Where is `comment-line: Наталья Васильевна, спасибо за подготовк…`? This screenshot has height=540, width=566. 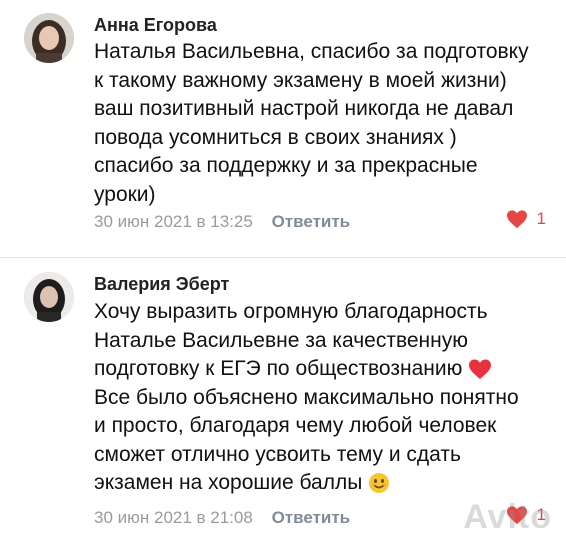
comment-line: Наталья Васильевна, спасибо за подготовк… is located at coordinates (311, 51).